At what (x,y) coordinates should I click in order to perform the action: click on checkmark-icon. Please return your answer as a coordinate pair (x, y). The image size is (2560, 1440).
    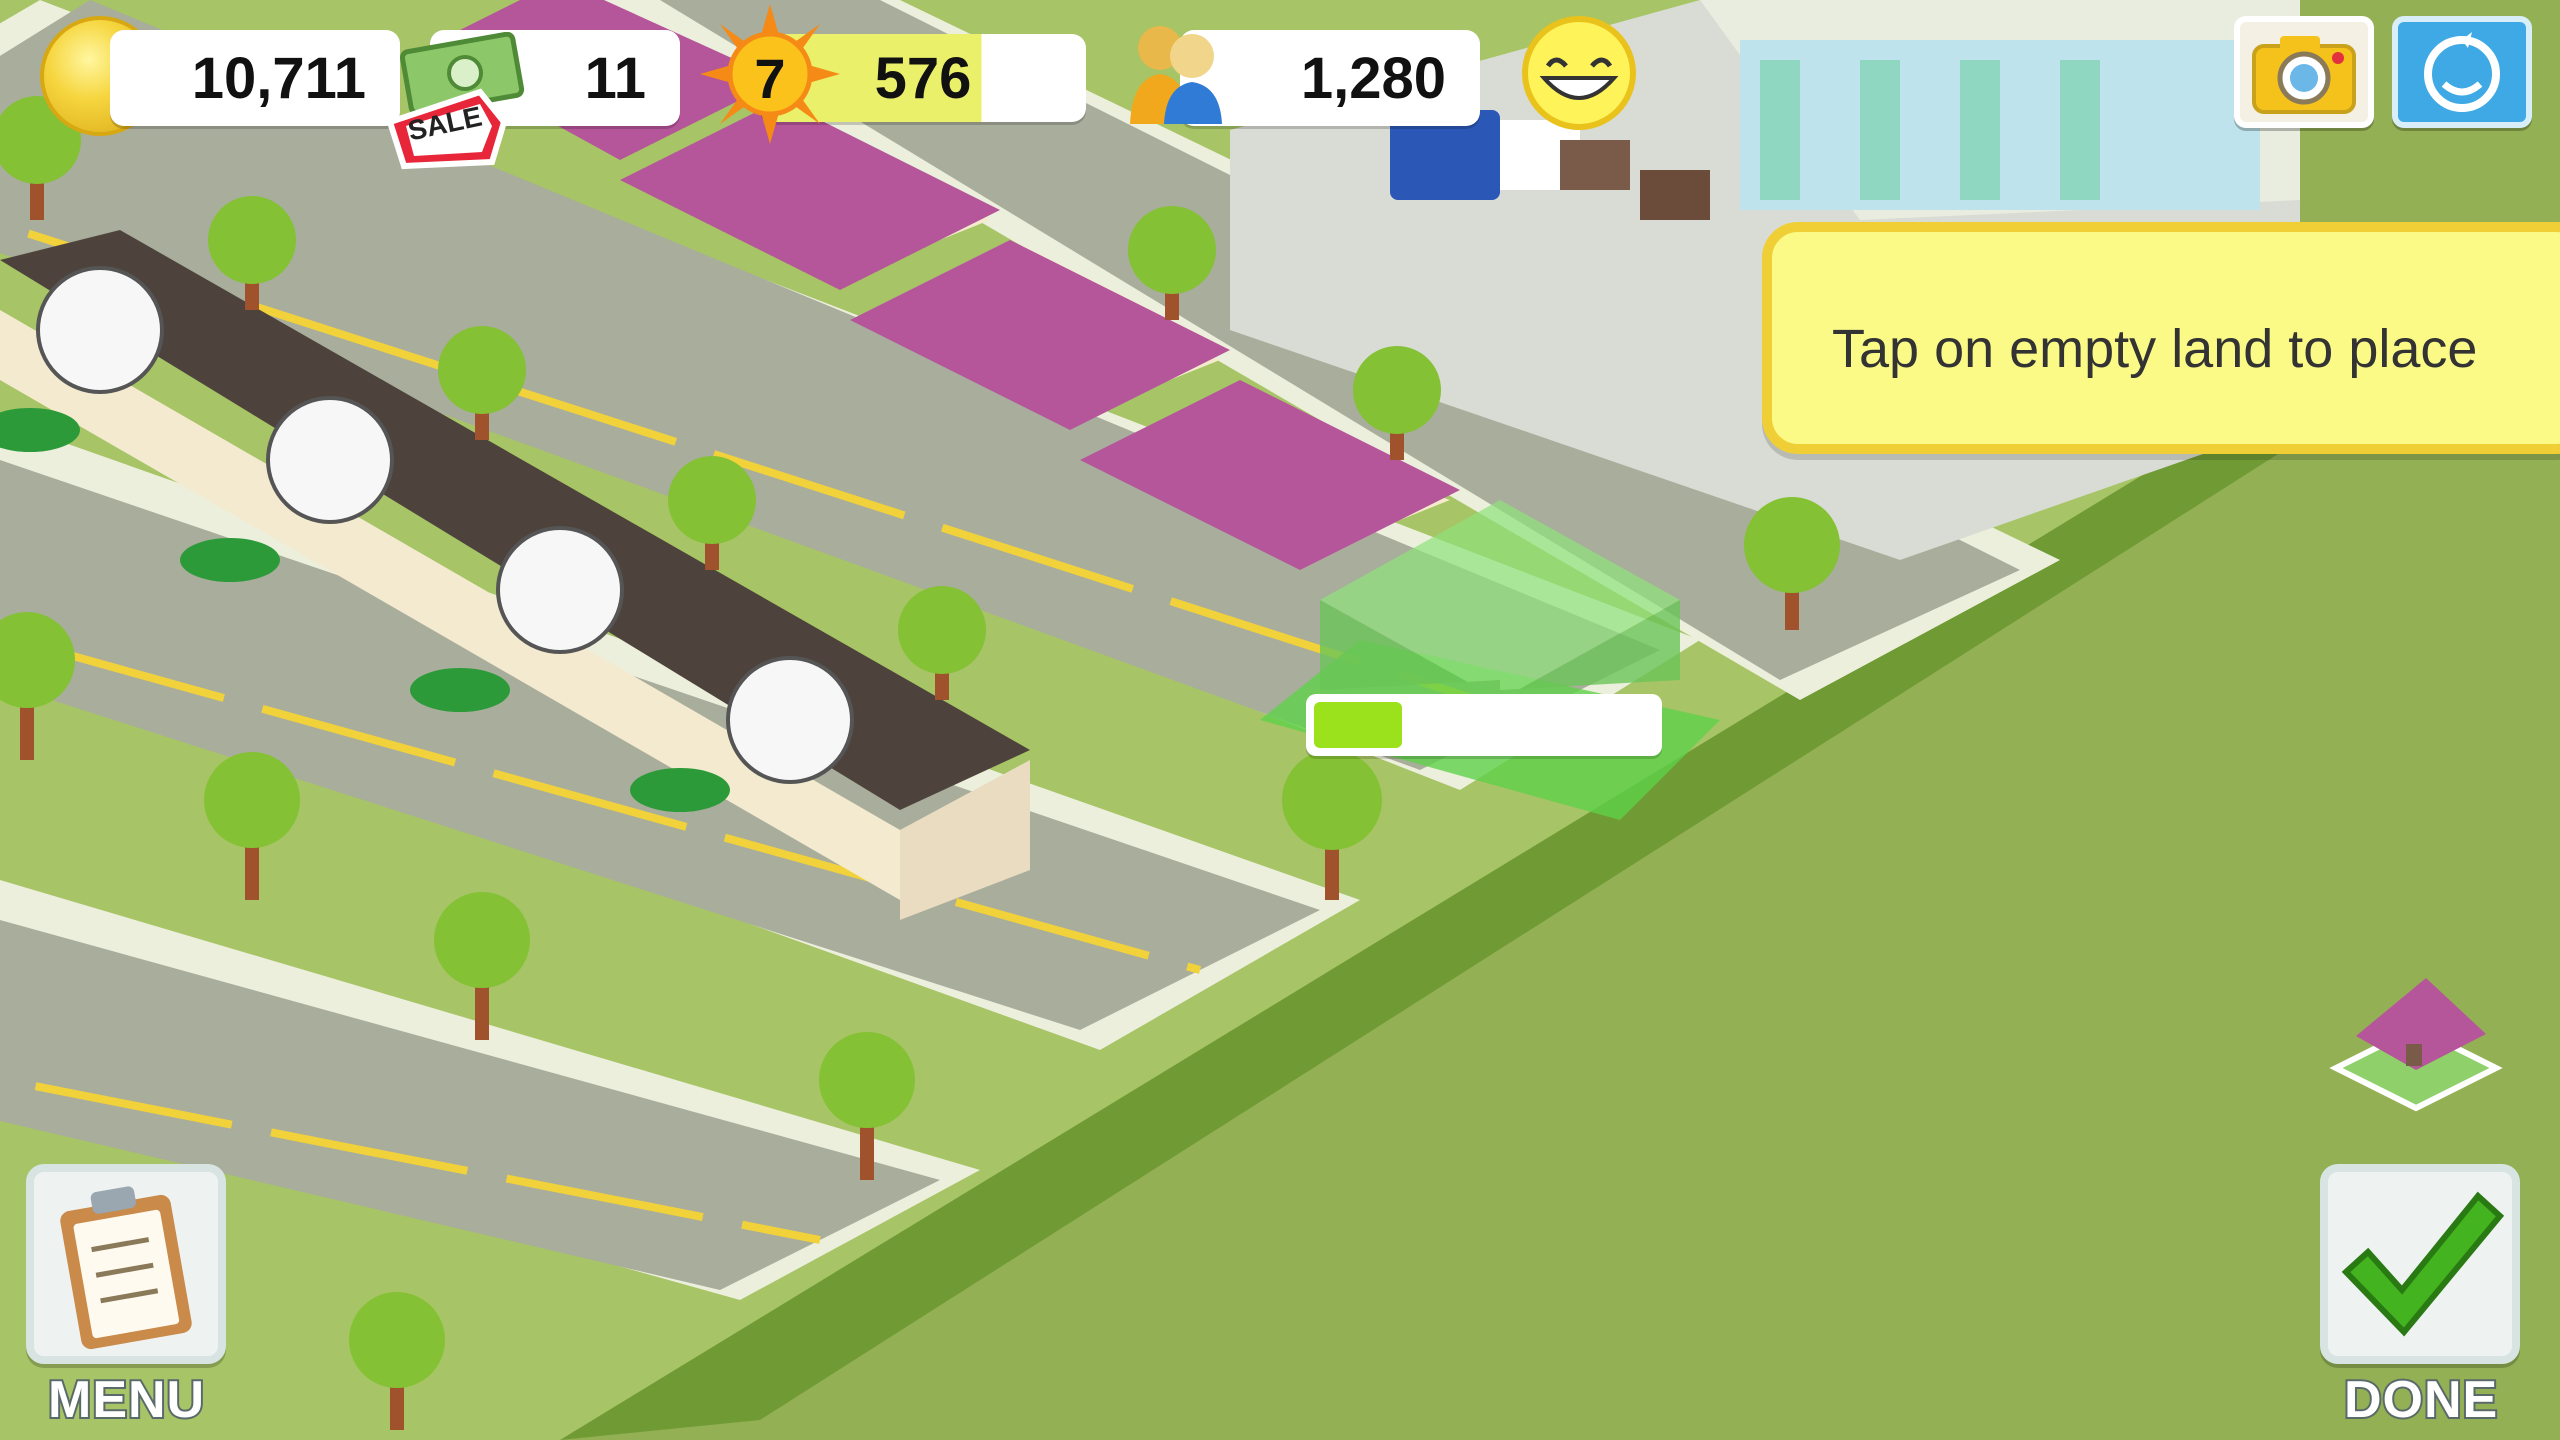
    Looking at the image, I should click on (2423, 1264).